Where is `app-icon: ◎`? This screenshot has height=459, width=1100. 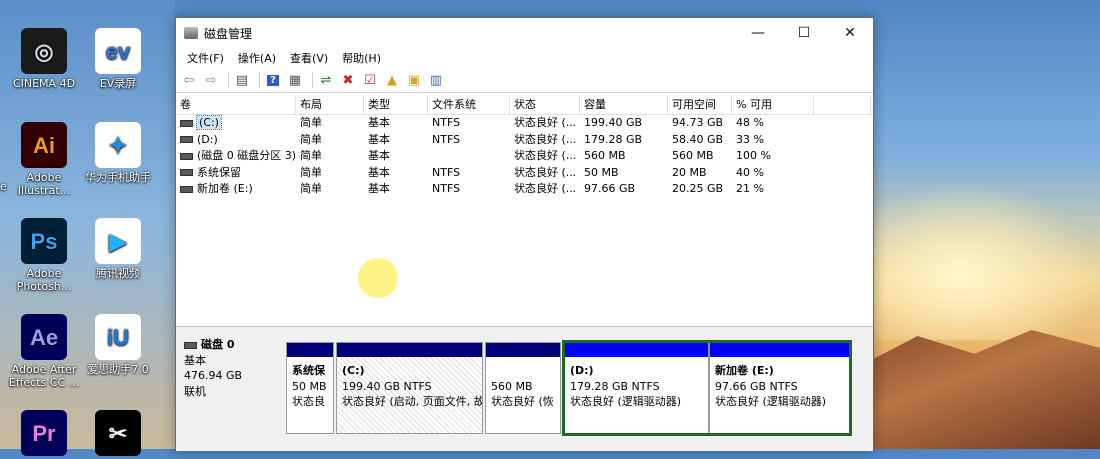 app-icon: ◎ is located at coordinates (44, 51).